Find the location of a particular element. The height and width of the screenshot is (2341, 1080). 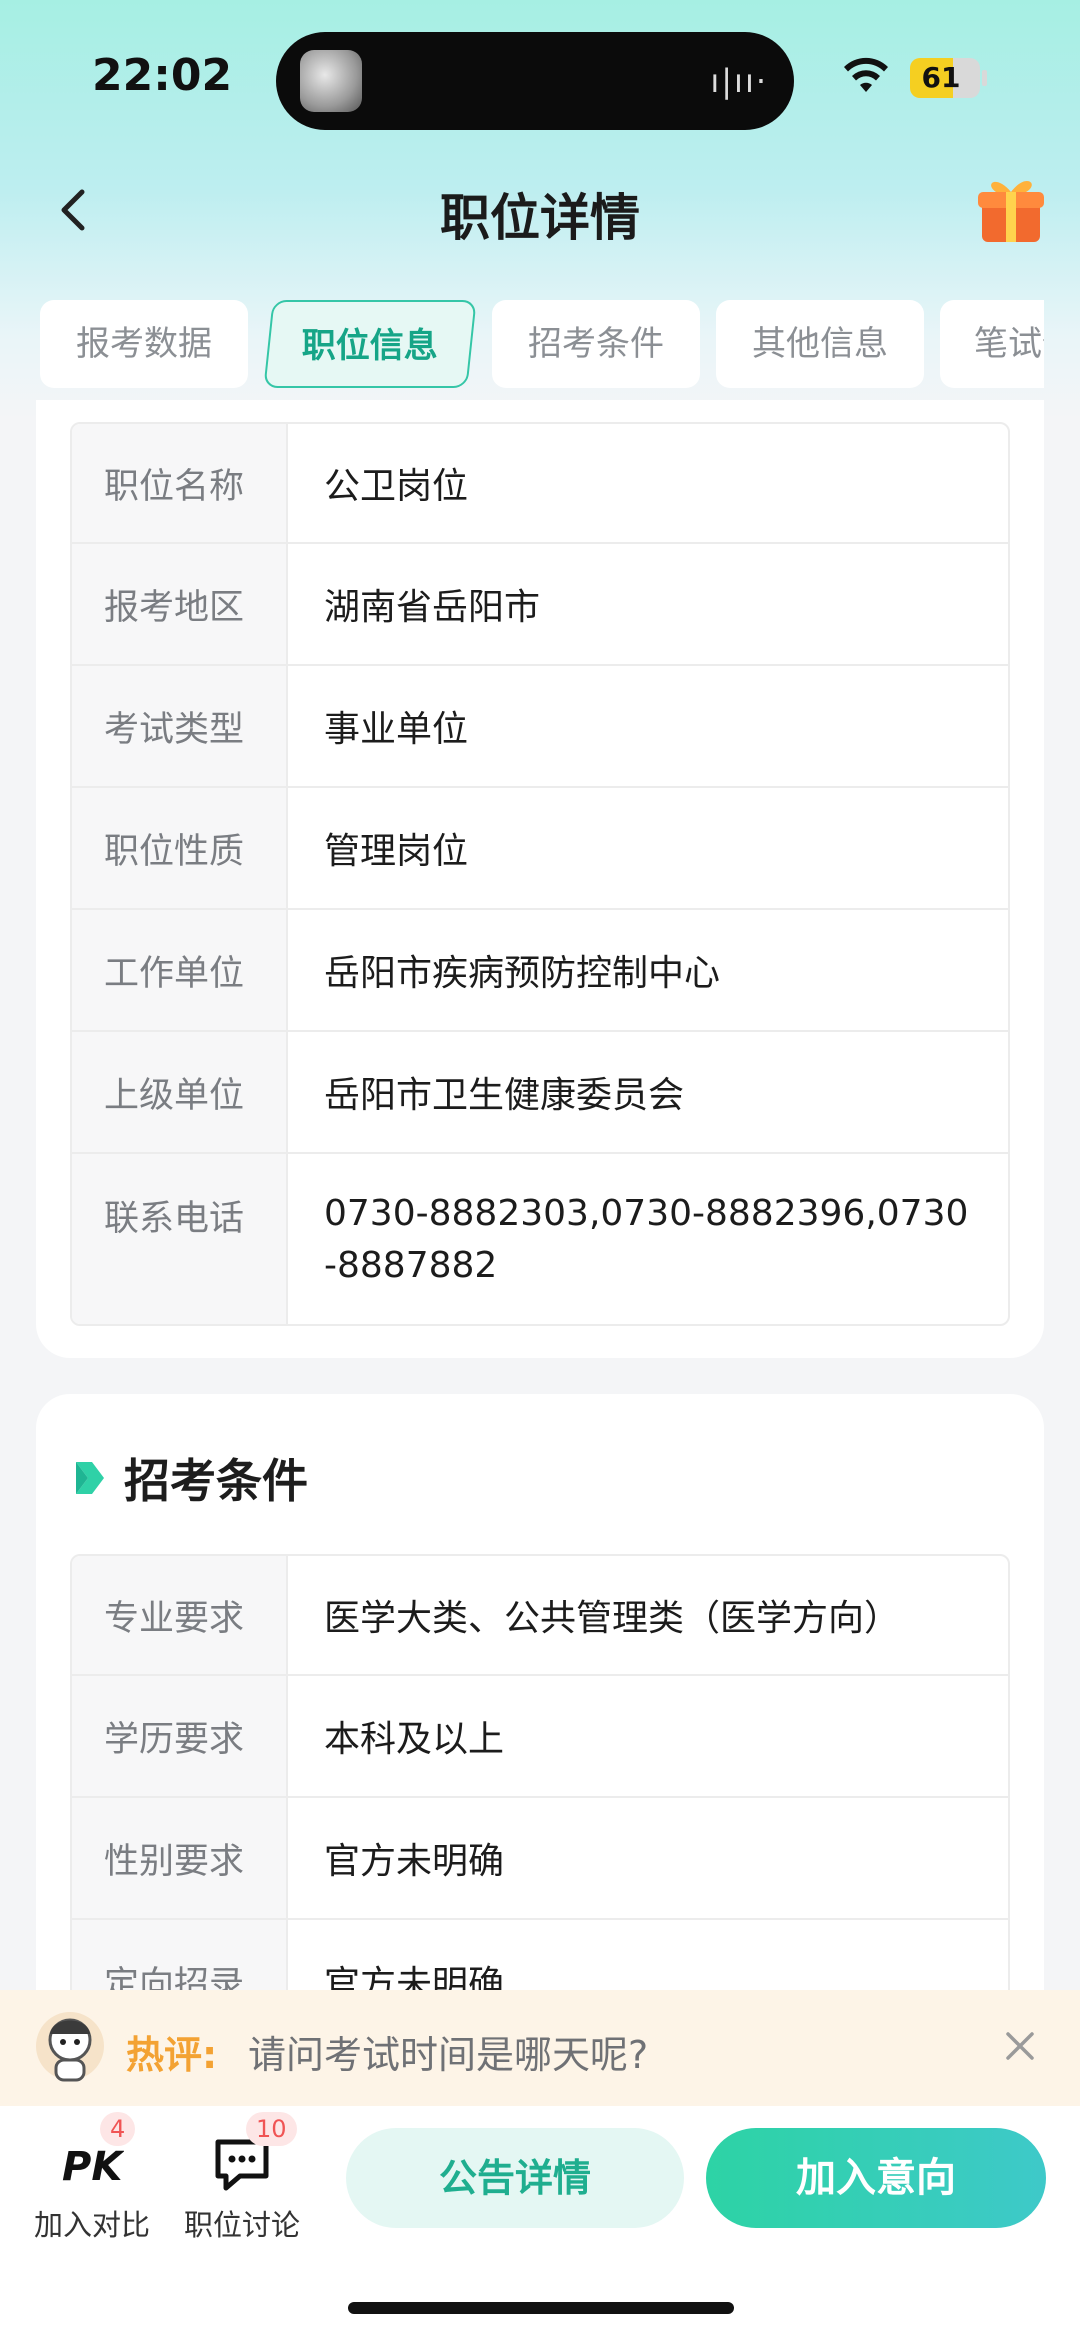

row-label: 考试类型 is located at coordinates (180, 726).